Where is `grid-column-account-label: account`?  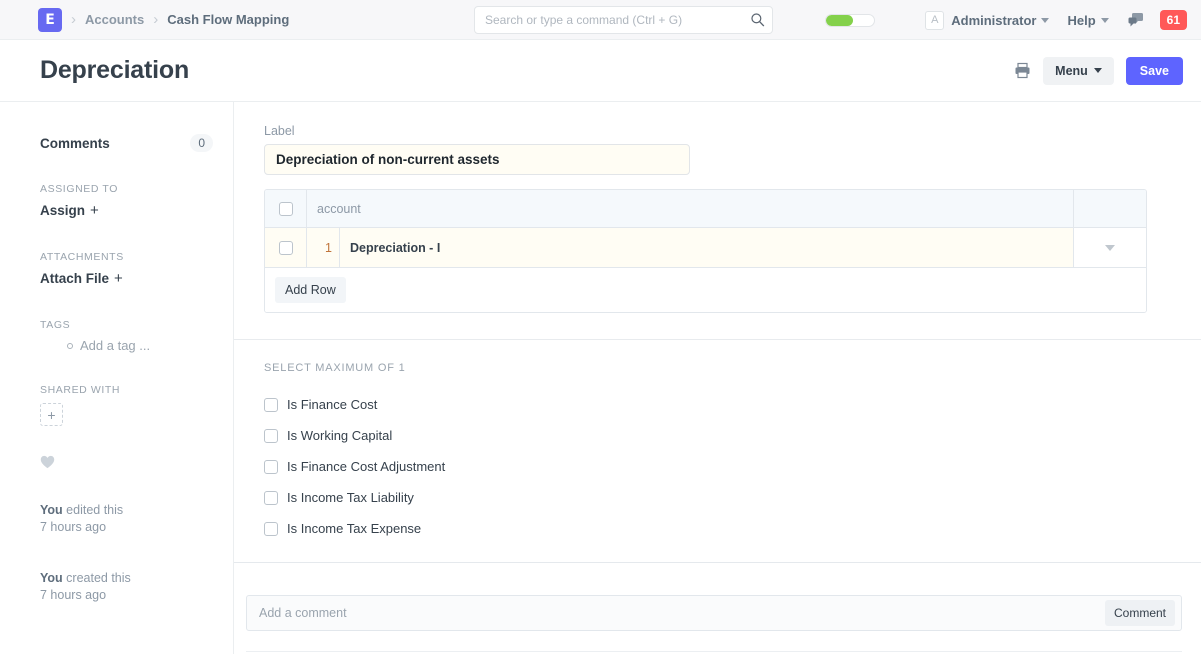 grid-column-account-label: account is located at coordinates (339, 208).